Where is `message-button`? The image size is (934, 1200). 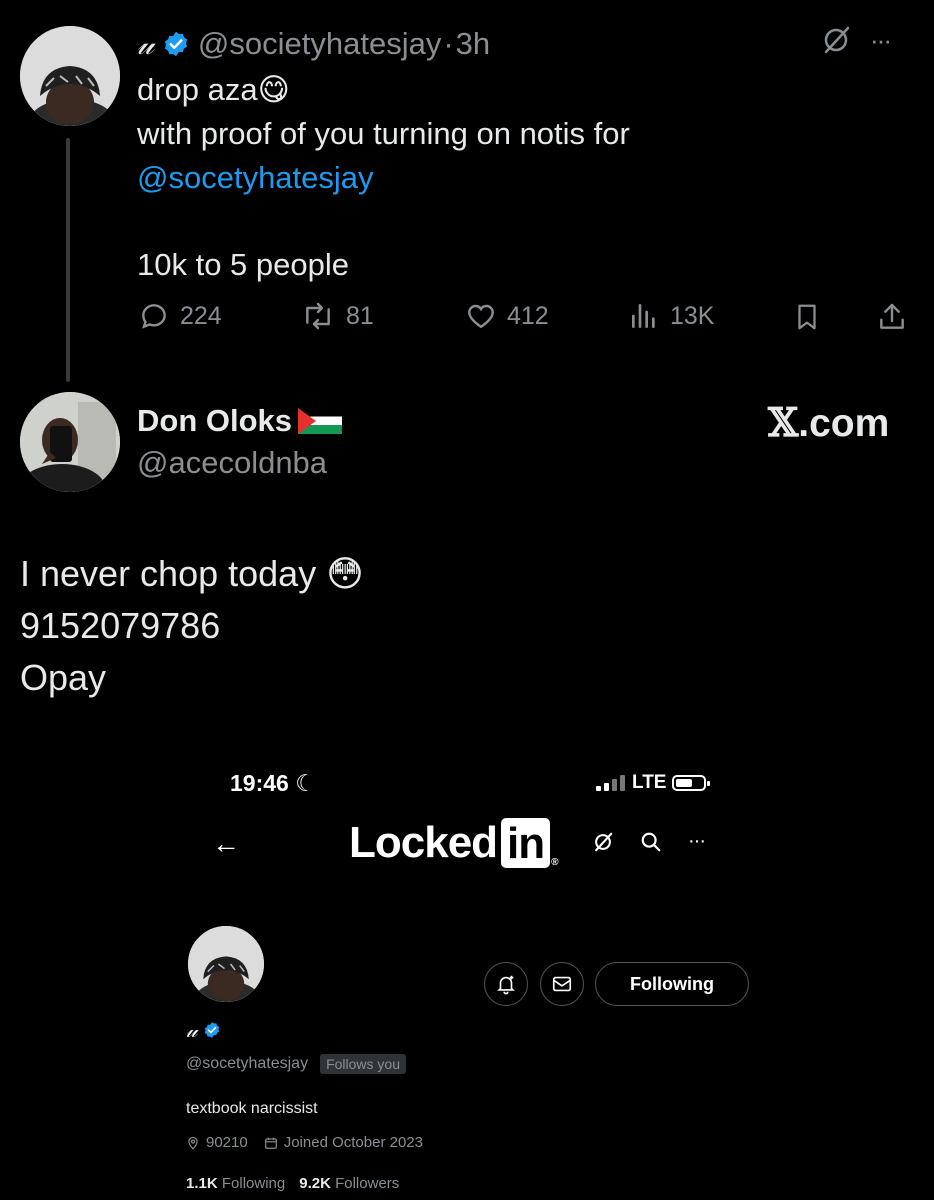
message-button is located at coordinates (562, 984).